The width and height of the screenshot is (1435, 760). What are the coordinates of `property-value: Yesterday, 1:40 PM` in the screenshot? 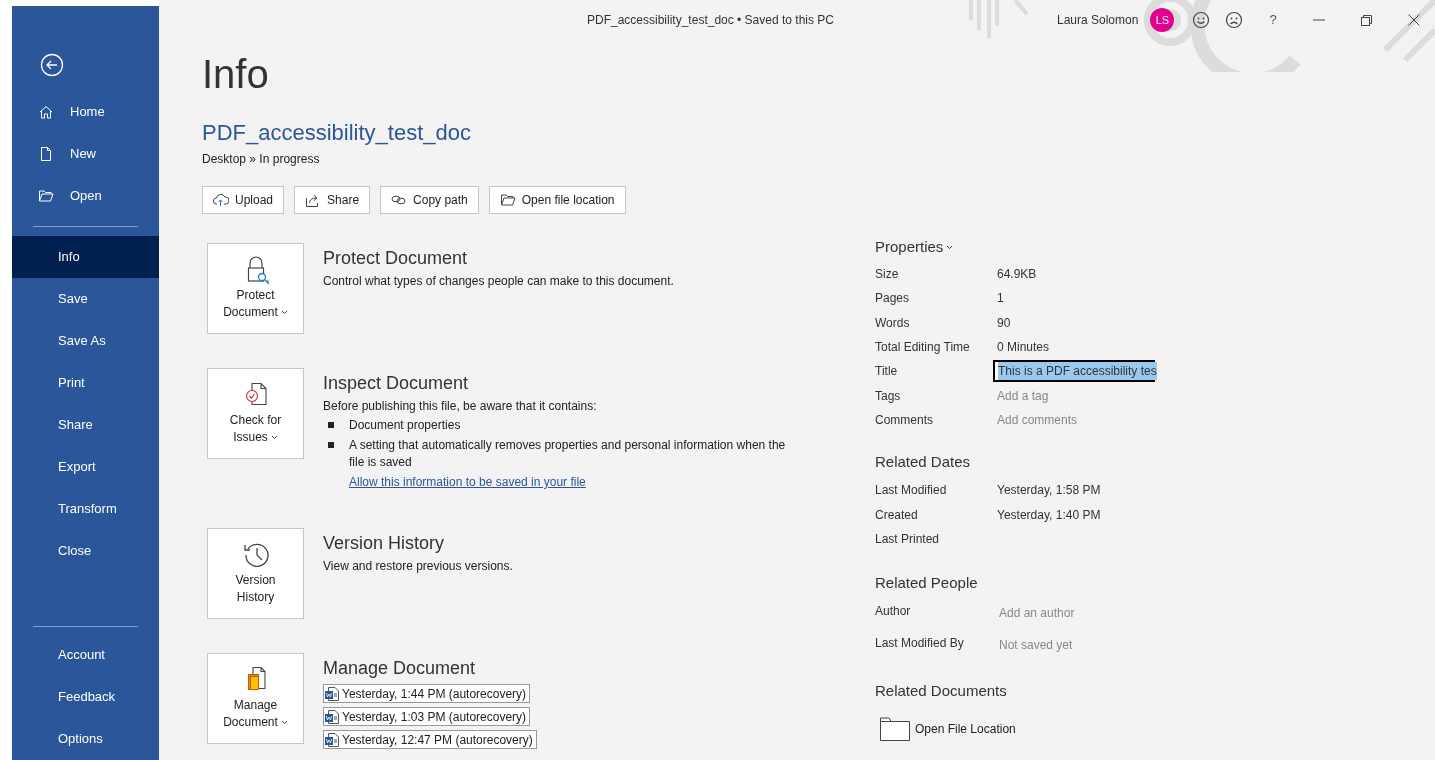 It's located at (1049, 515).